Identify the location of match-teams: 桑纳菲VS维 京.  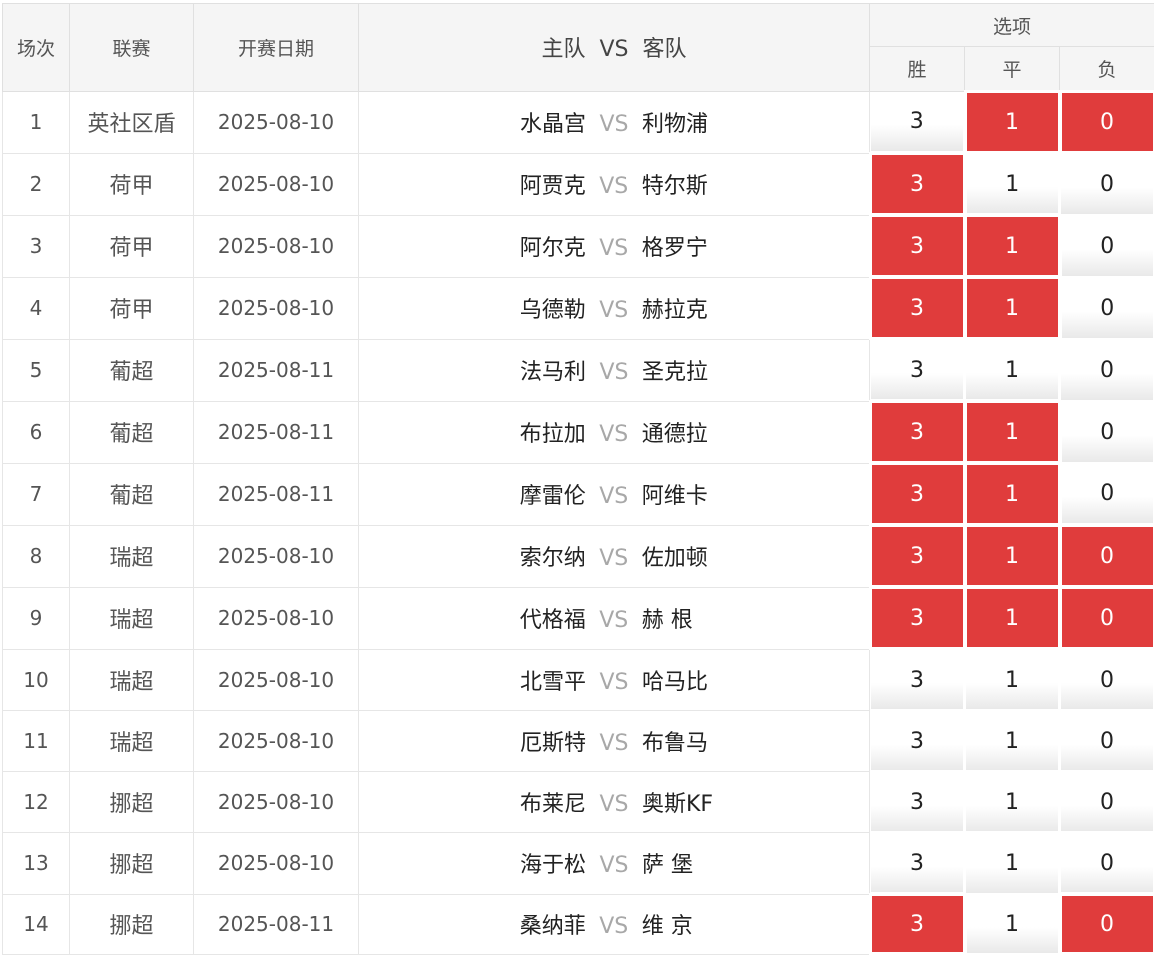
(614, 924).